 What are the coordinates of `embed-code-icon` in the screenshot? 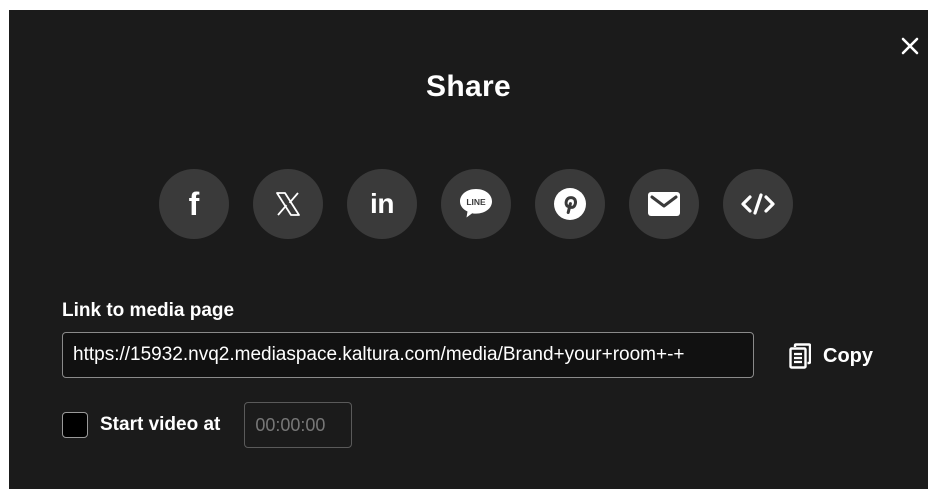 It's located at (758, 204).